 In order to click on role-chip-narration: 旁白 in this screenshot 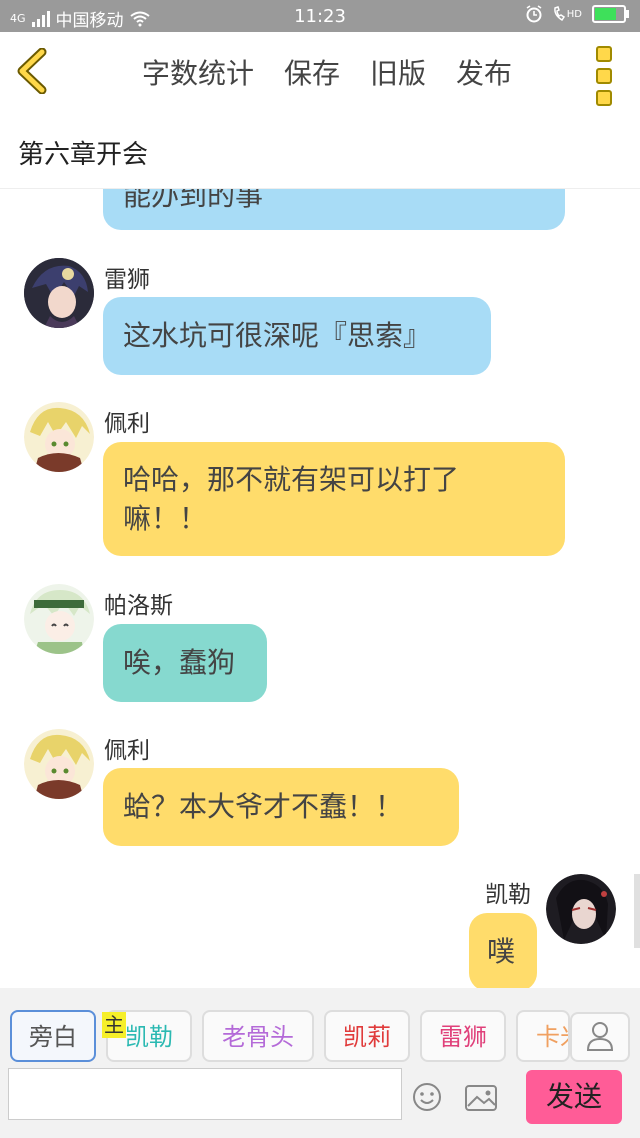, I will do `click(53, 1036)`.